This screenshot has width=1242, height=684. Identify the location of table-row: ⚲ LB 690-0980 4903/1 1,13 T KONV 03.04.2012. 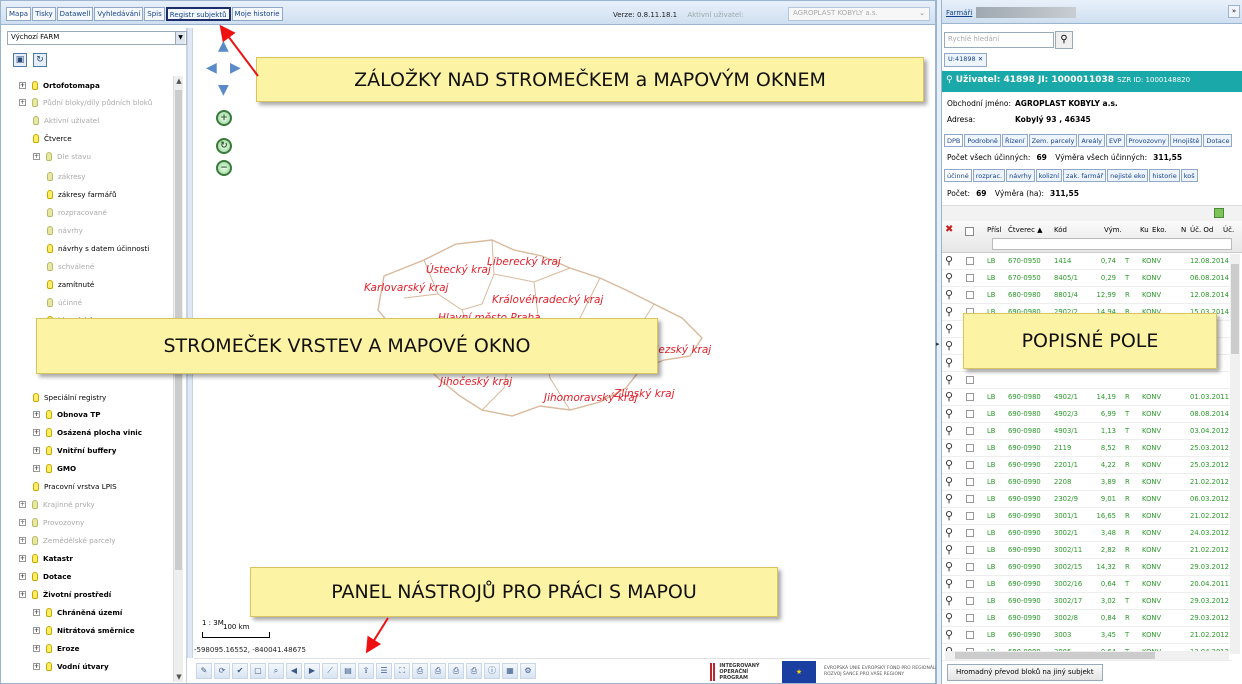
(1087, 431).